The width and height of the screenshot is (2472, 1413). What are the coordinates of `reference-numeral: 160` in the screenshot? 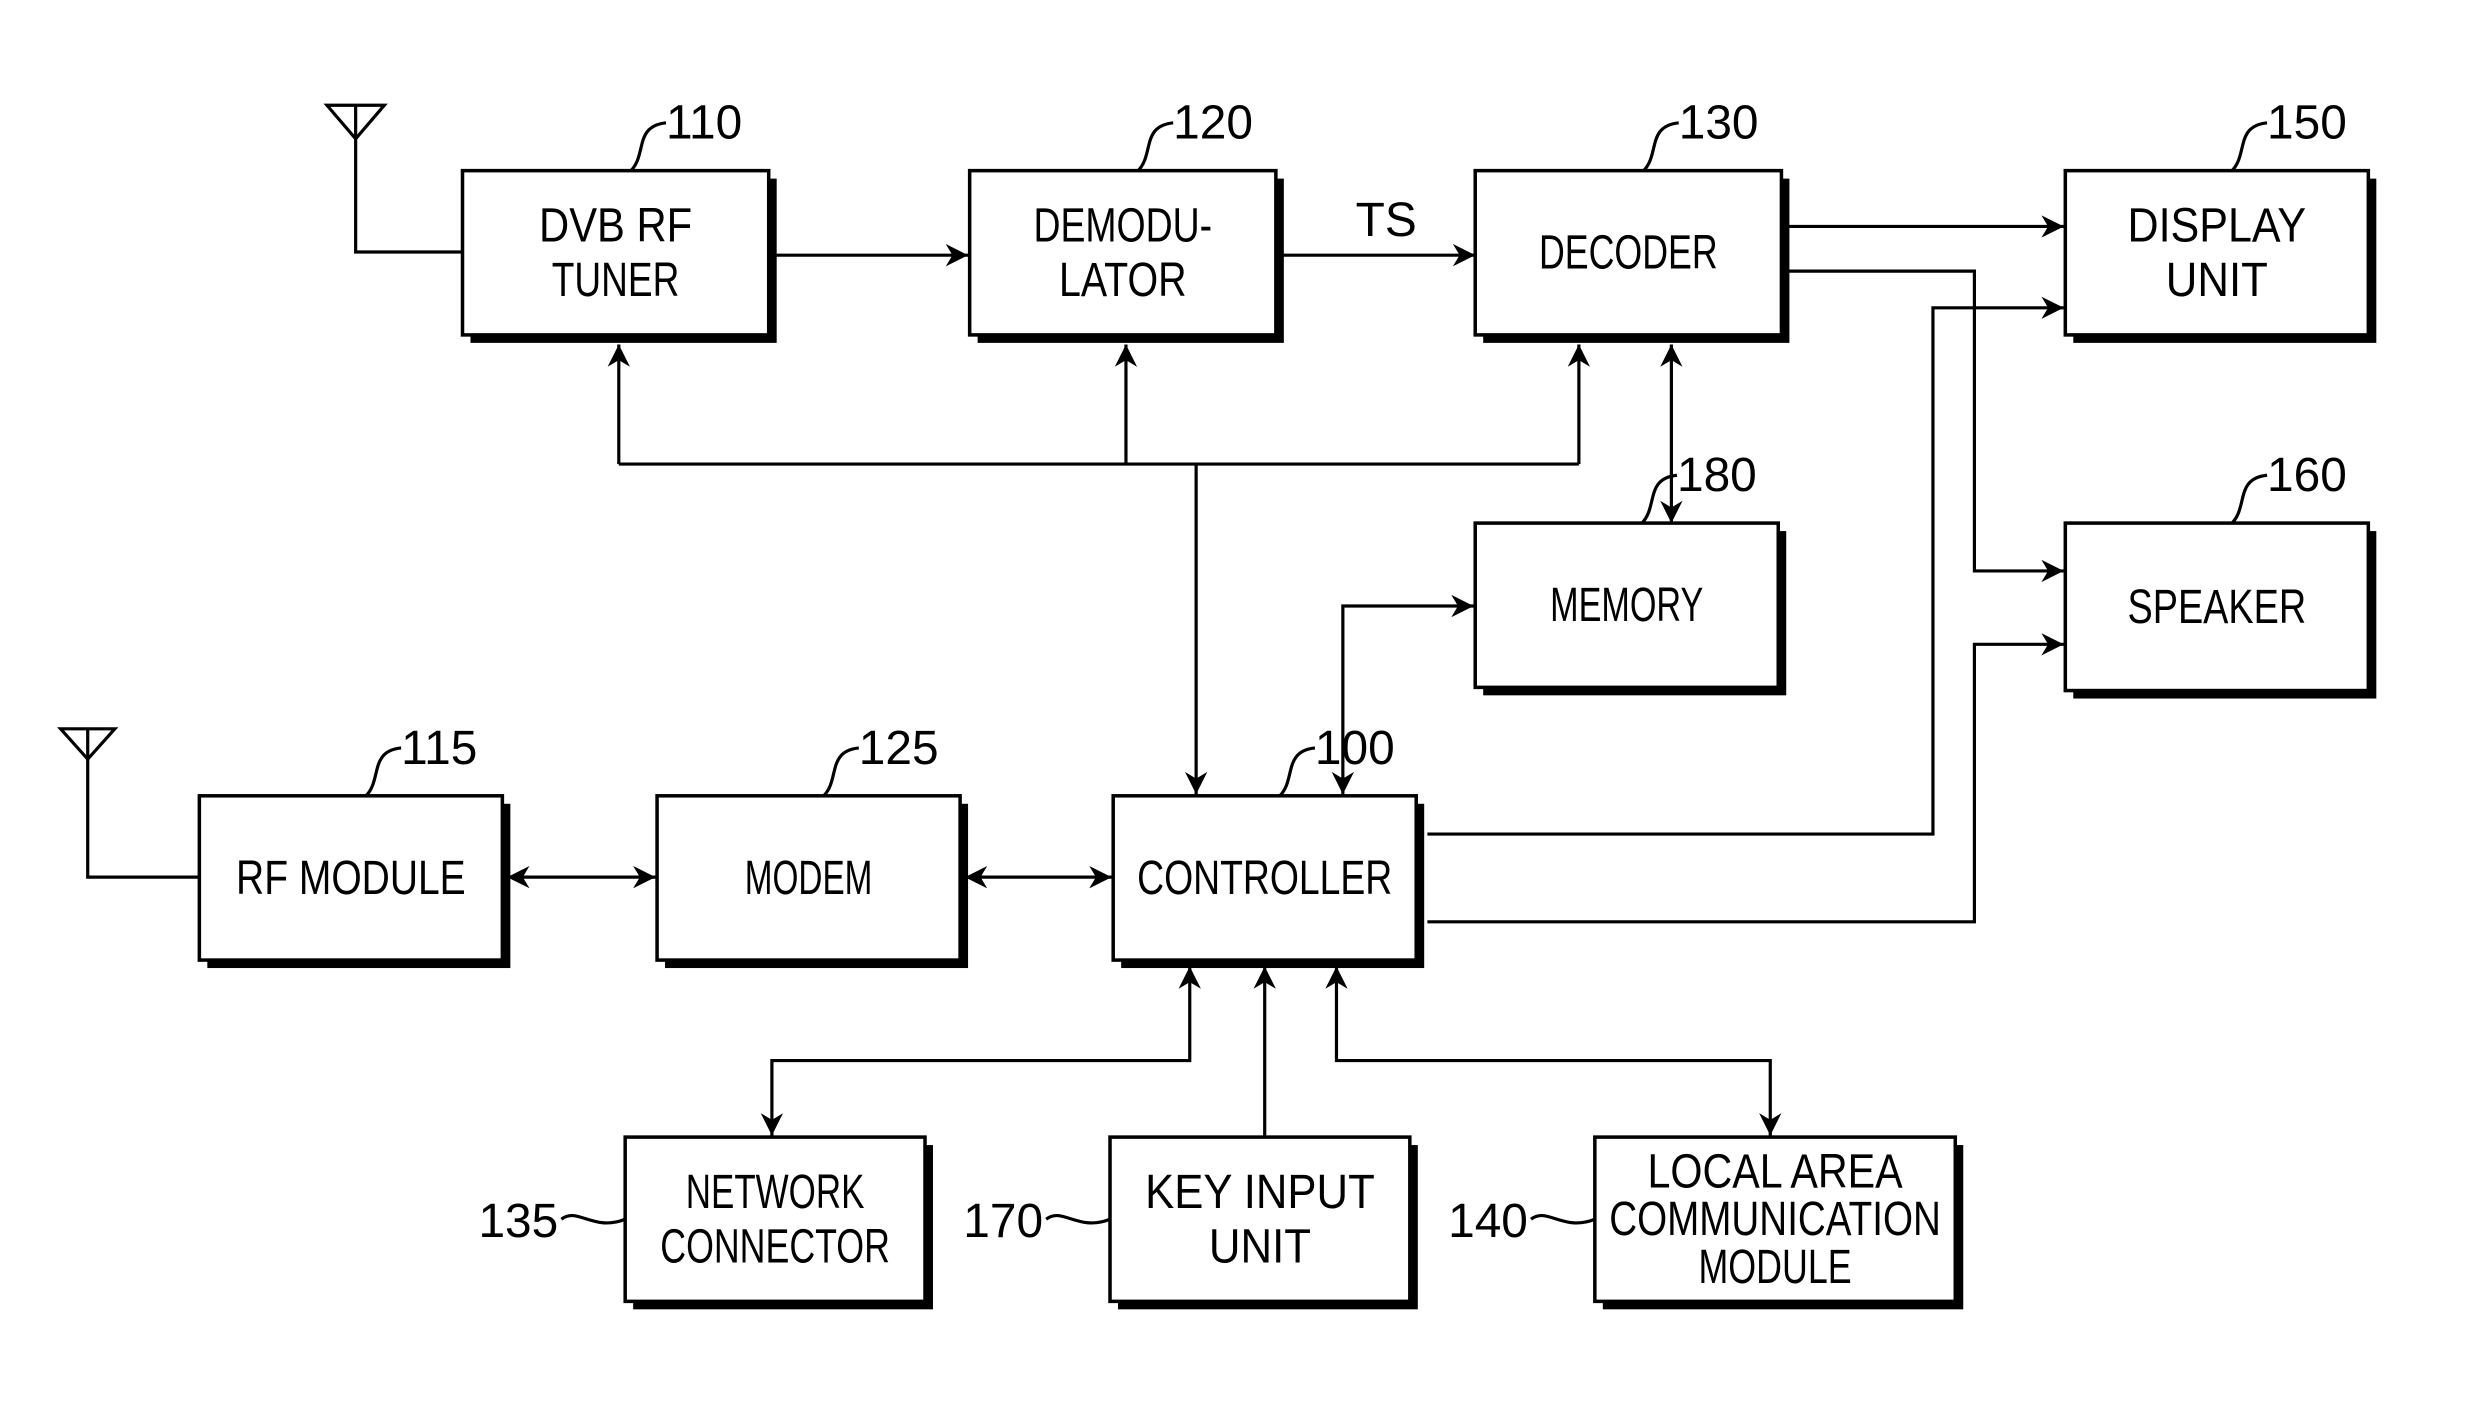 It's located at (2307, 475).